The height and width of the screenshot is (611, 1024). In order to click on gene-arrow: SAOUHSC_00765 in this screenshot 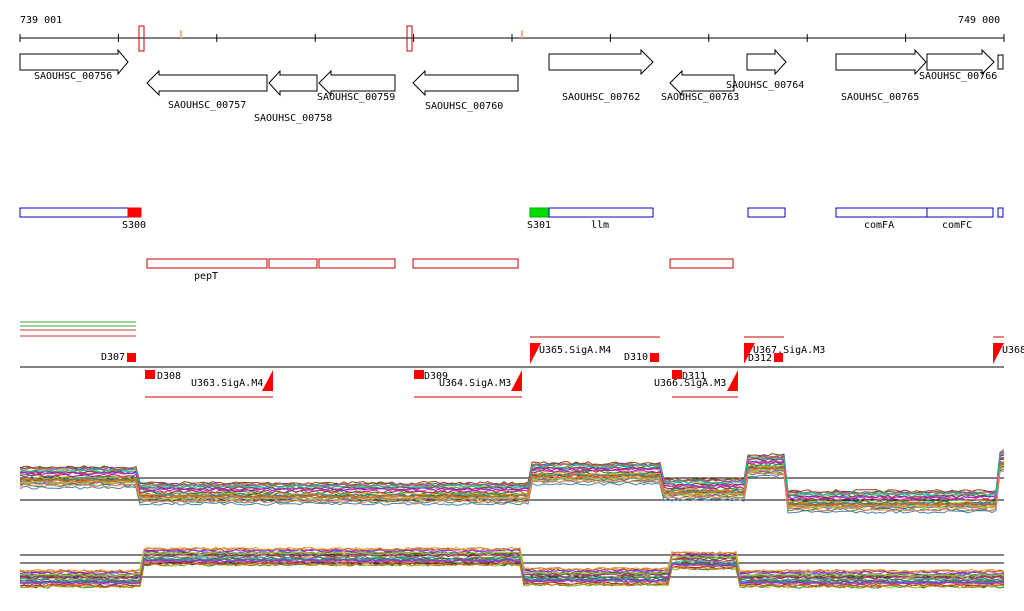, I will do `click(881, 75)`.